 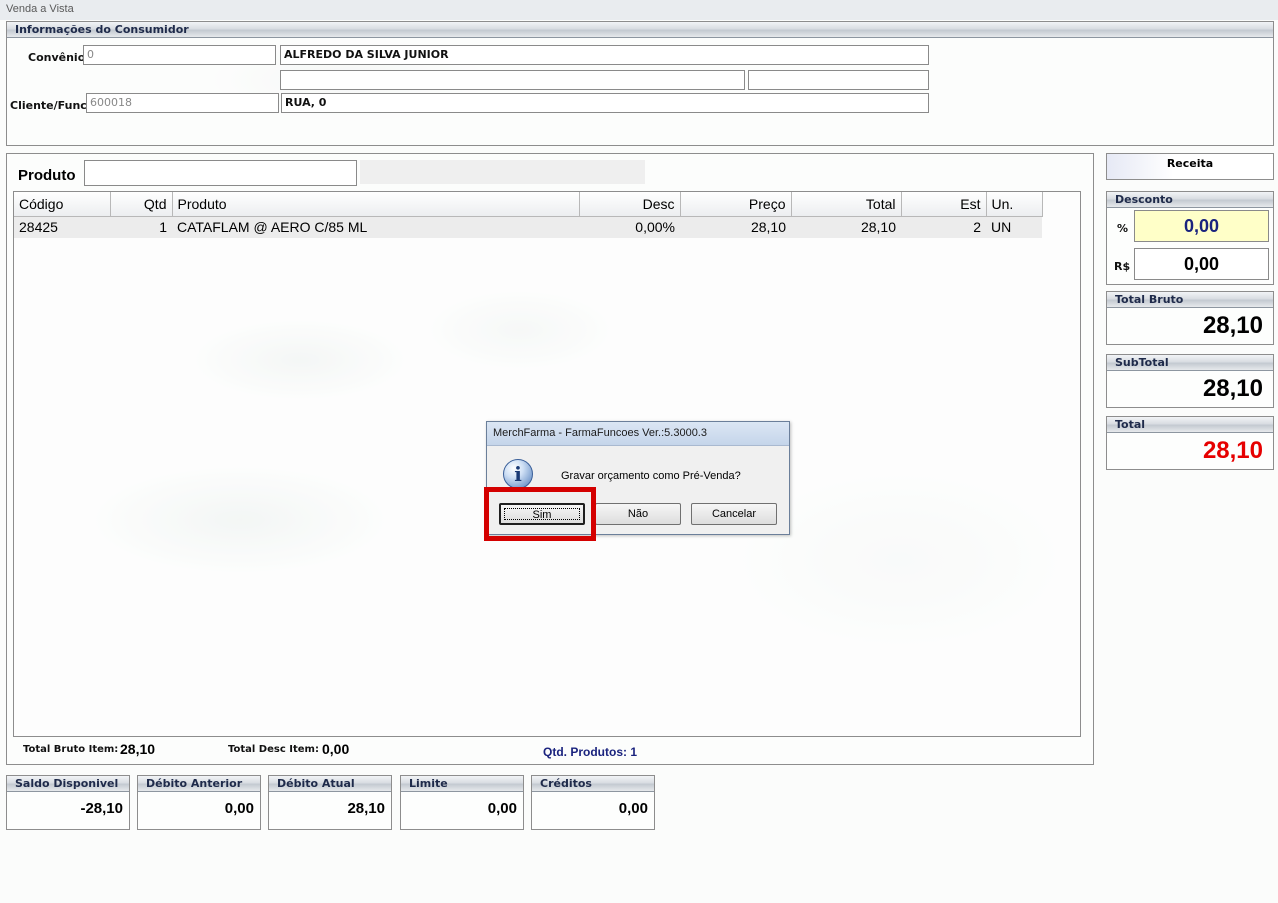 I want to click on total-bruto-item-value: 28,10, so click(x=138, y=749).